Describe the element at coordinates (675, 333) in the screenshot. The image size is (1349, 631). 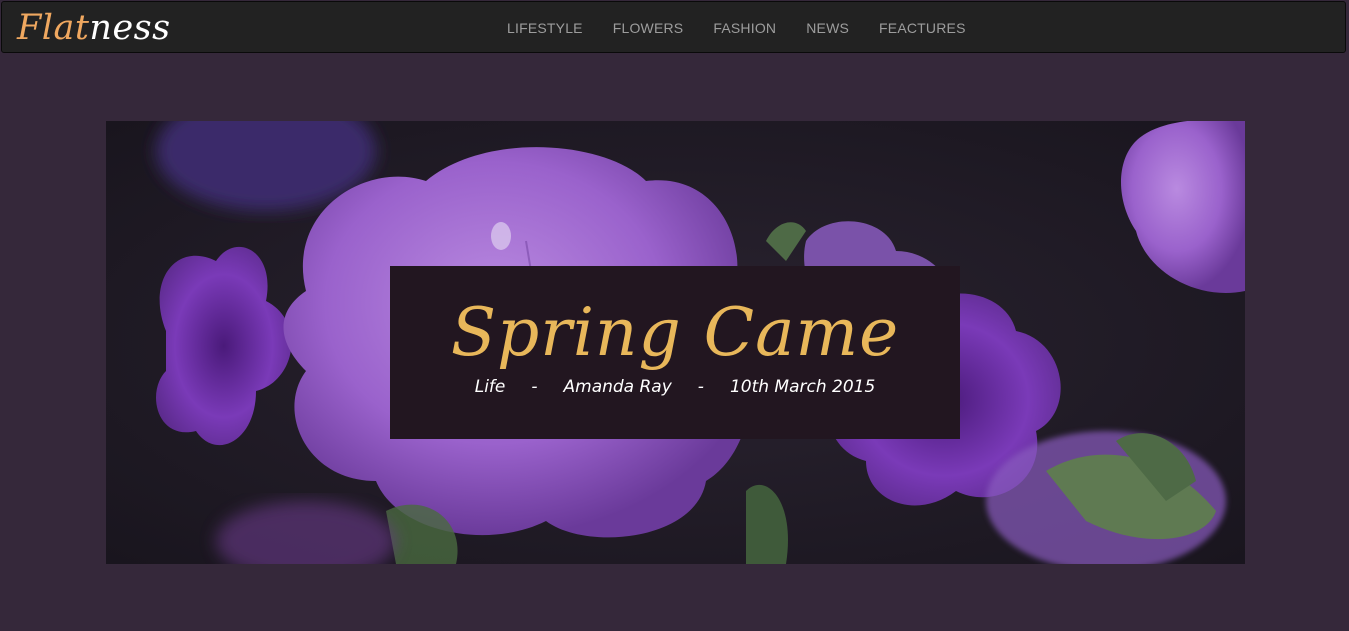
I see `post-title: Spring Came` at that location.